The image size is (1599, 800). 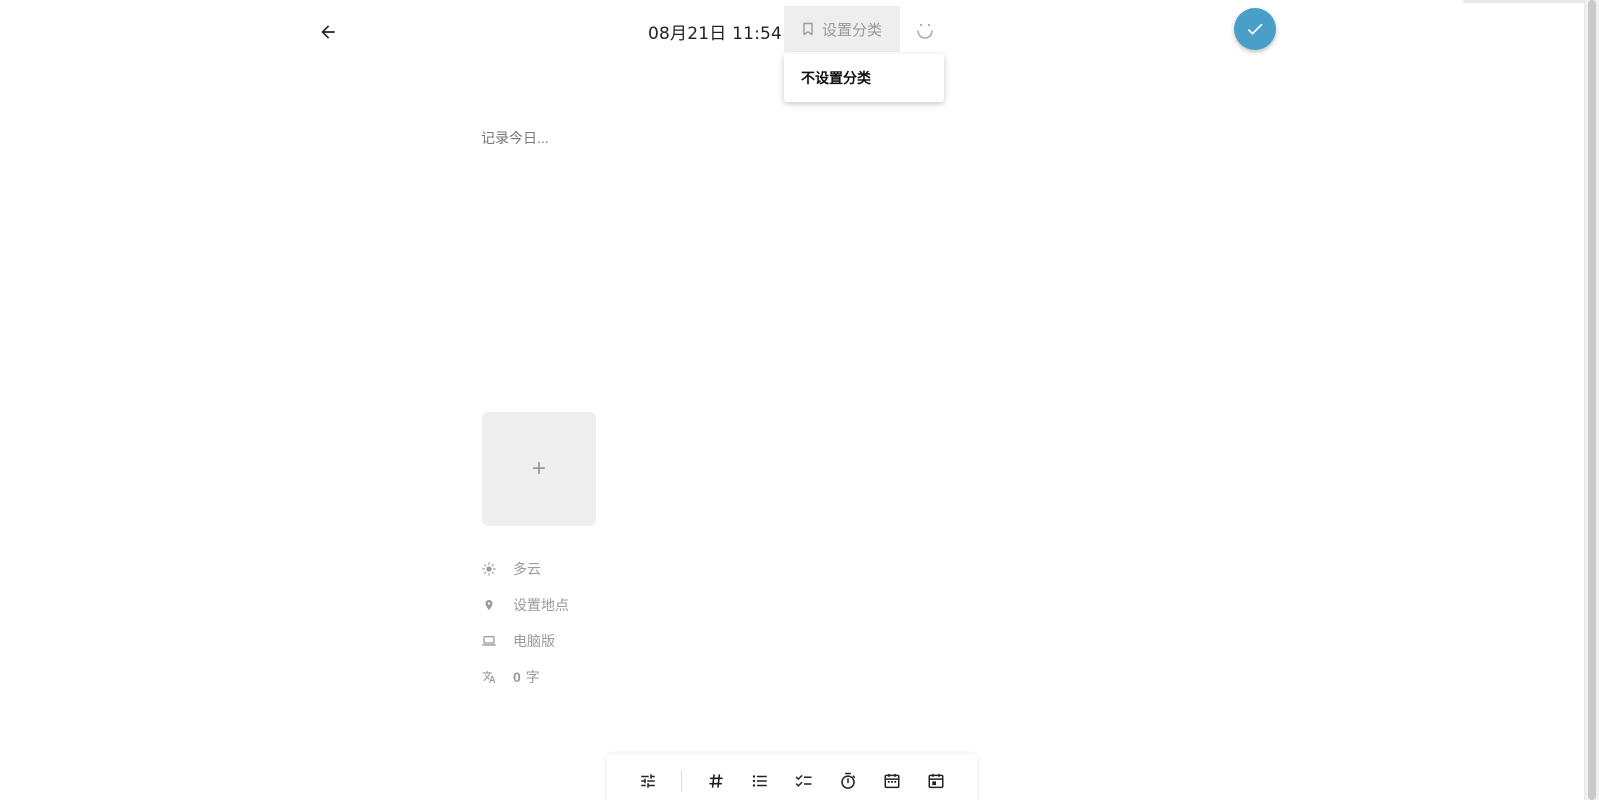 I want to click on category-dropdown: 不设置分类, so click(x=864, y=78).